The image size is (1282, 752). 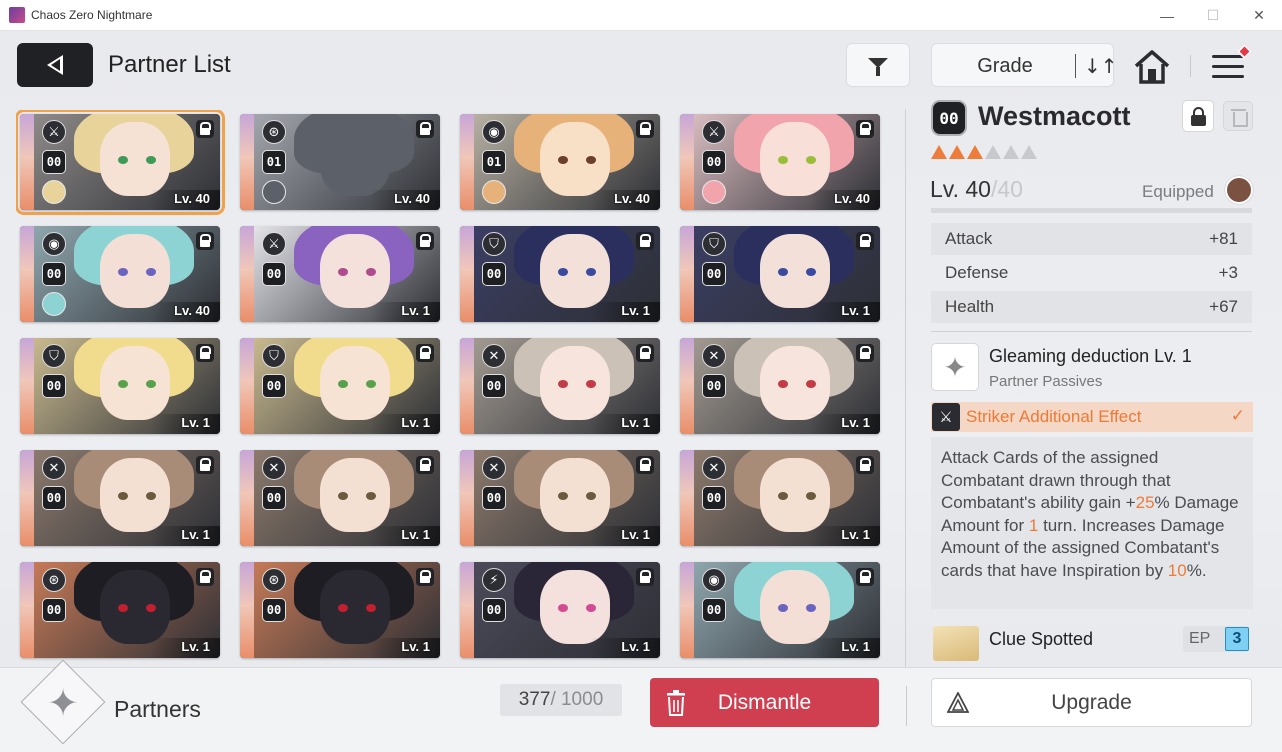 I want to click on class-icon: ◉, so click(x=714, y=580).